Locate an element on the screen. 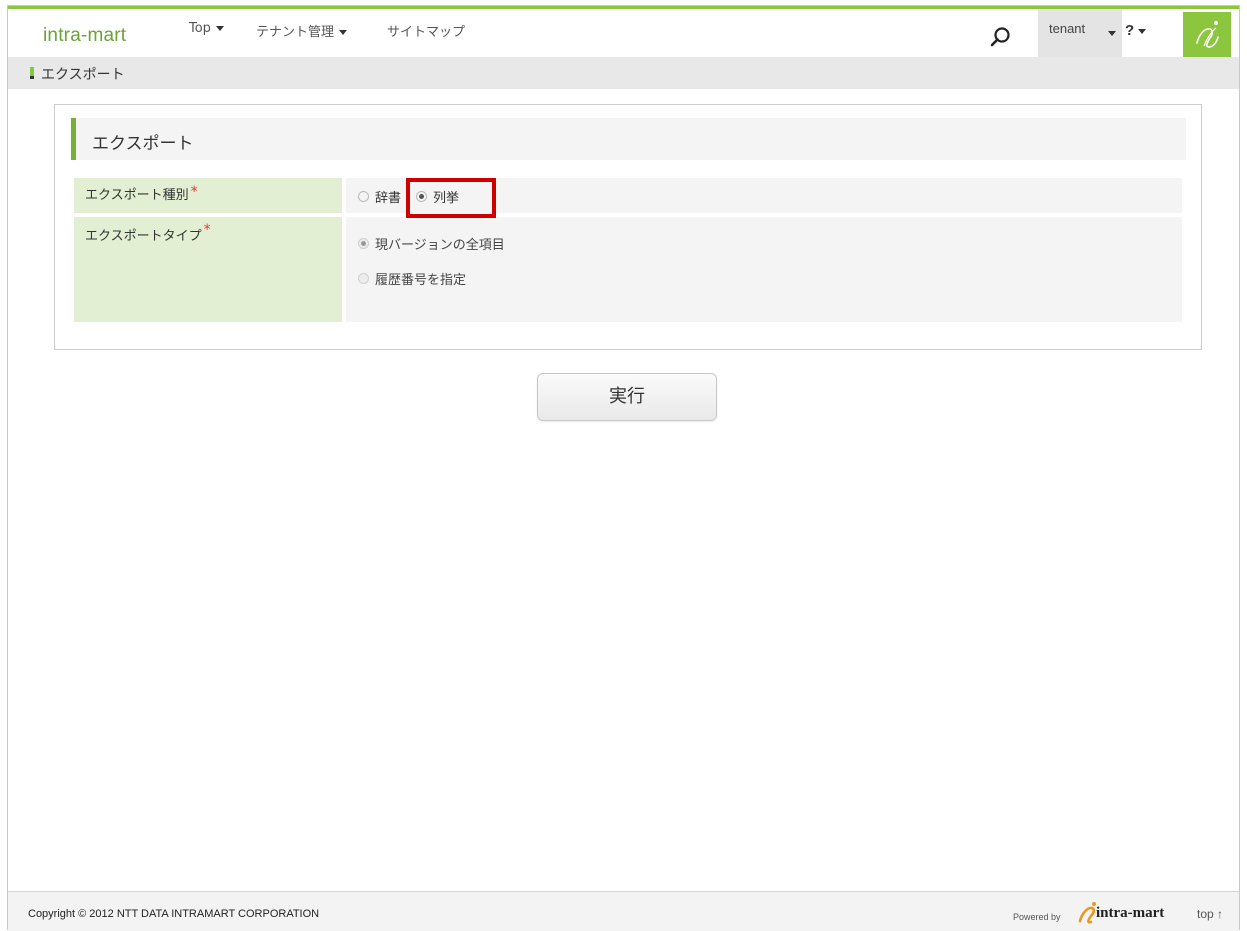  nav-tenant-management-label: テナント管理 is located at coordinates (295, 32).